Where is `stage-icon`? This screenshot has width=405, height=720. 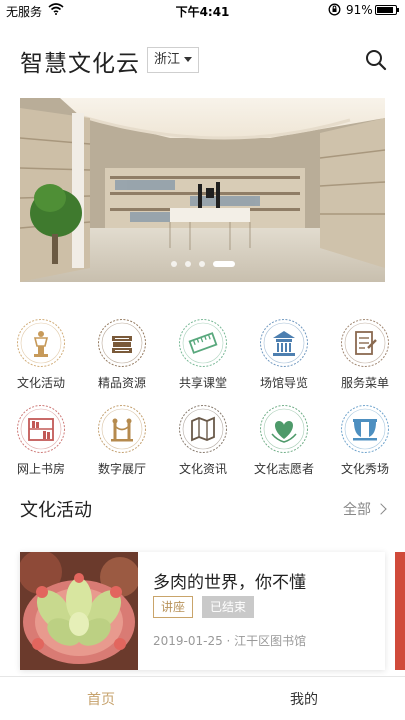 stage-icon is located at coordinates (365, 429).